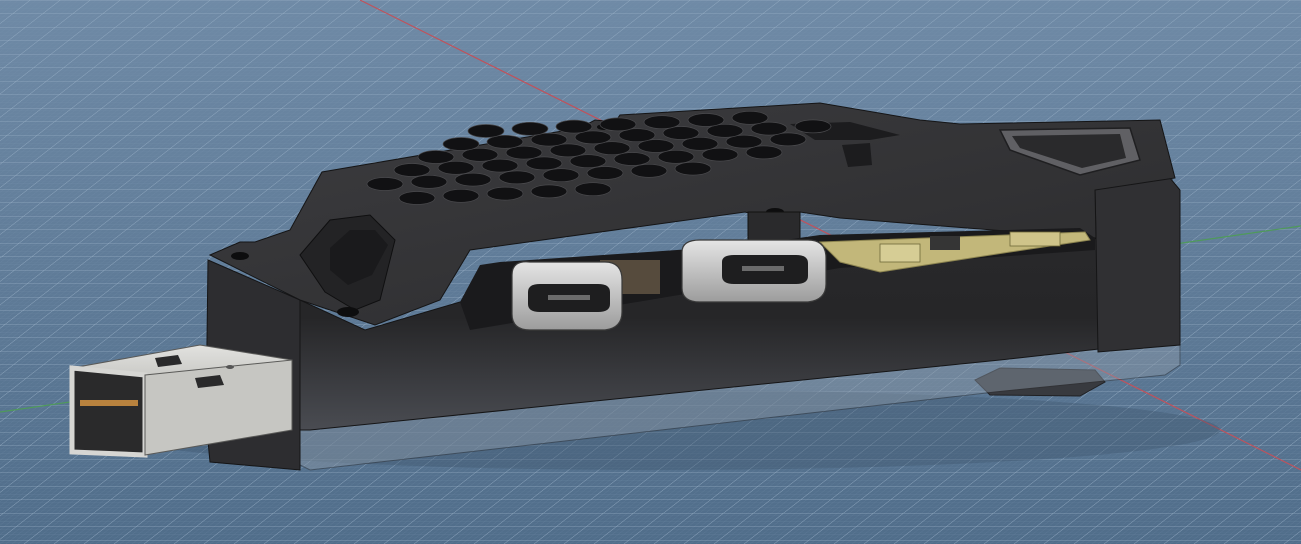 The height and width of the screenshot is (544, 1301). Describe the element at coordinates (348, 312) in the screenshot. I see `screw-hole-front` at that location.